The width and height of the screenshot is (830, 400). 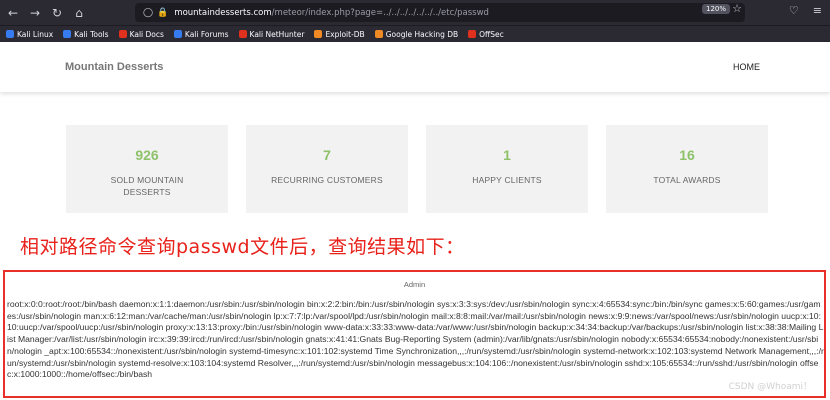 I want to click on bookmark-star-icon: ☆, so click(x=737, y=8).